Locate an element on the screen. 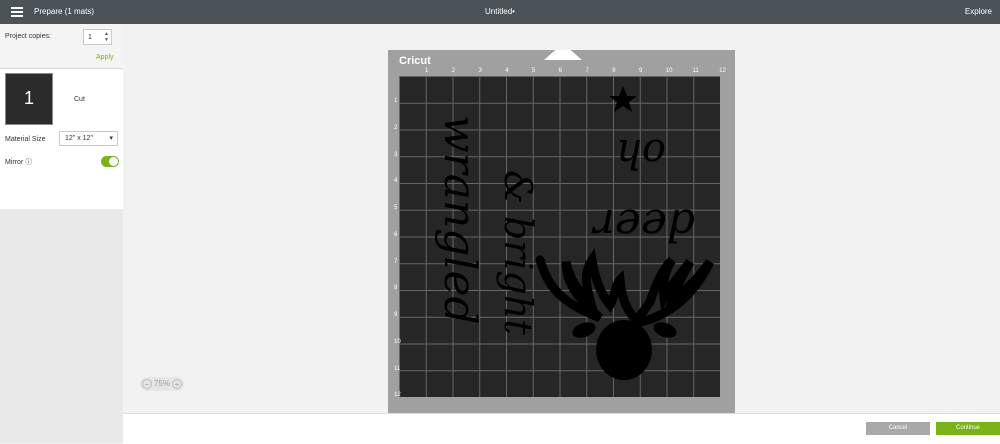 The image size is (1000, 444). reindeer-ear-right is located at coordinates (664, 329).